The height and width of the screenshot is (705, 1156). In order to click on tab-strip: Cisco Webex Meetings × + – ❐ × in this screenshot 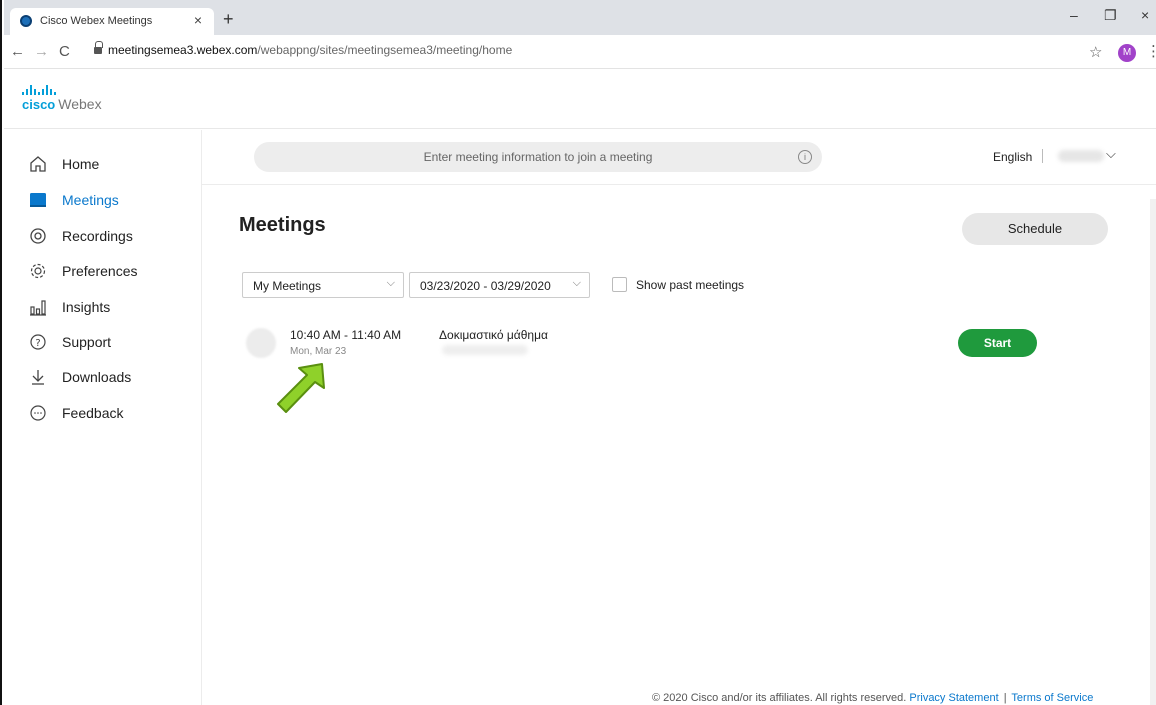, I will do `click(580, 17)`.